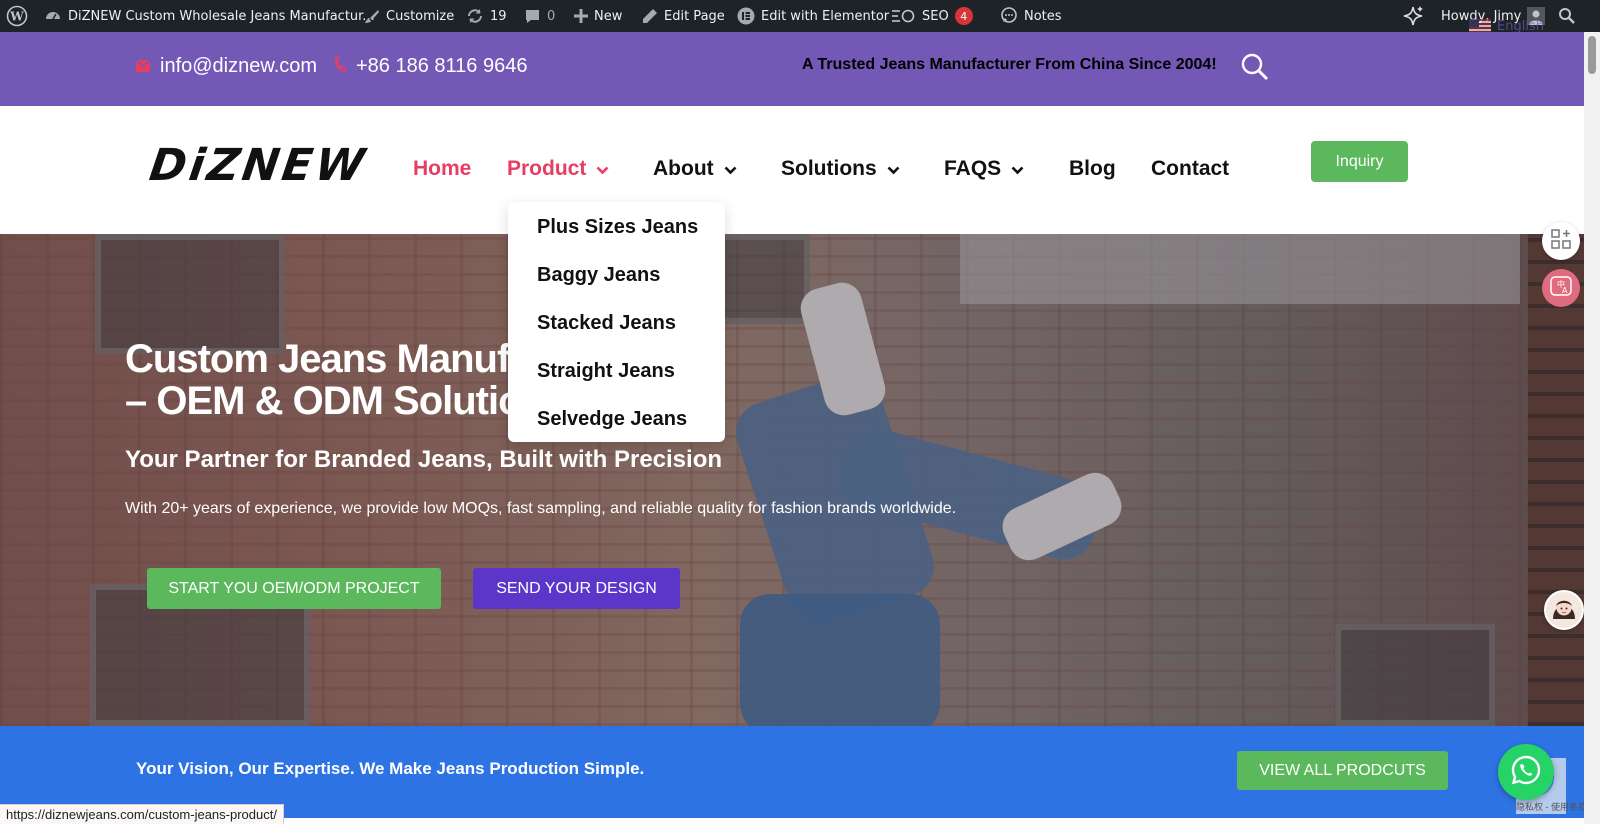  What do you see at coordinates (617, 227) in the screenshot?
I see `menu-item-plus-sizes-jeans: Plus Sizes Jeans` at bounding box center [617, 227].